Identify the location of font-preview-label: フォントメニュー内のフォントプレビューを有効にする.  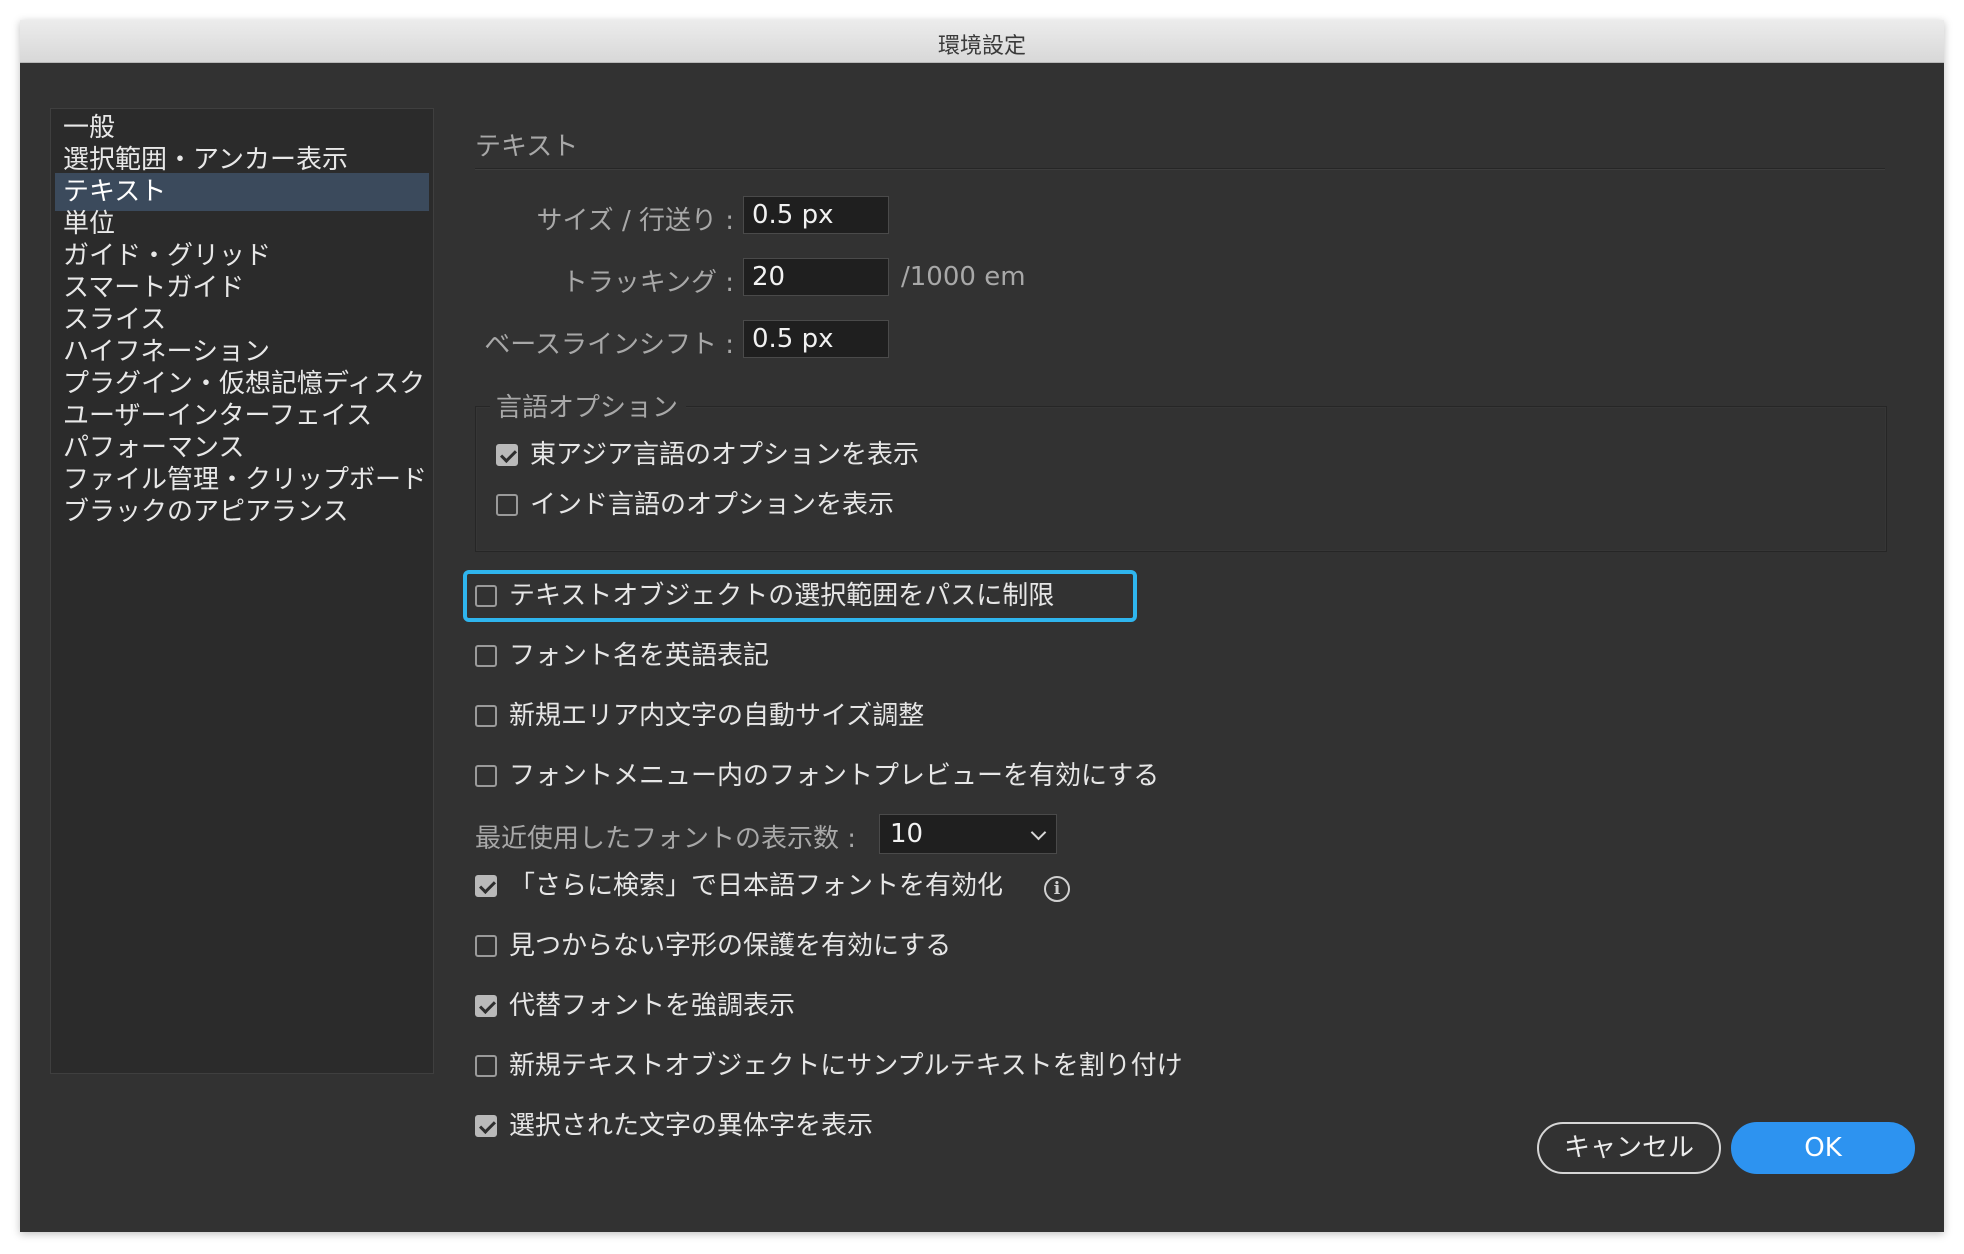
(834, 776).